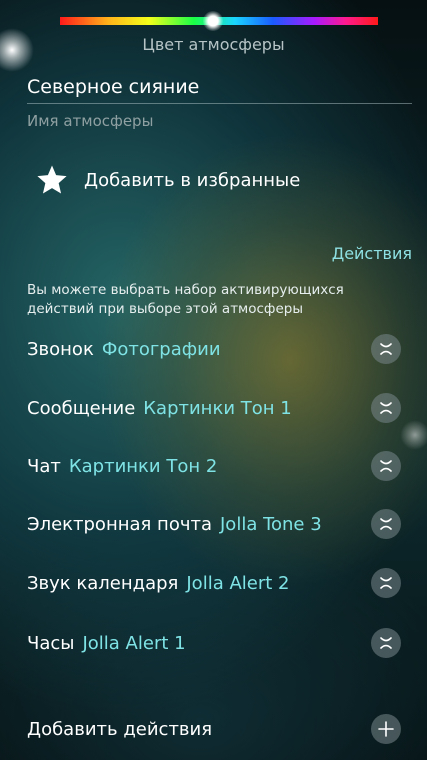 The width and height of the screenshot is (427, 760). What do you see at coordinates (212, 21) in the screenshot?
I see `color-slider-handle` at bounding box center [212, 21].